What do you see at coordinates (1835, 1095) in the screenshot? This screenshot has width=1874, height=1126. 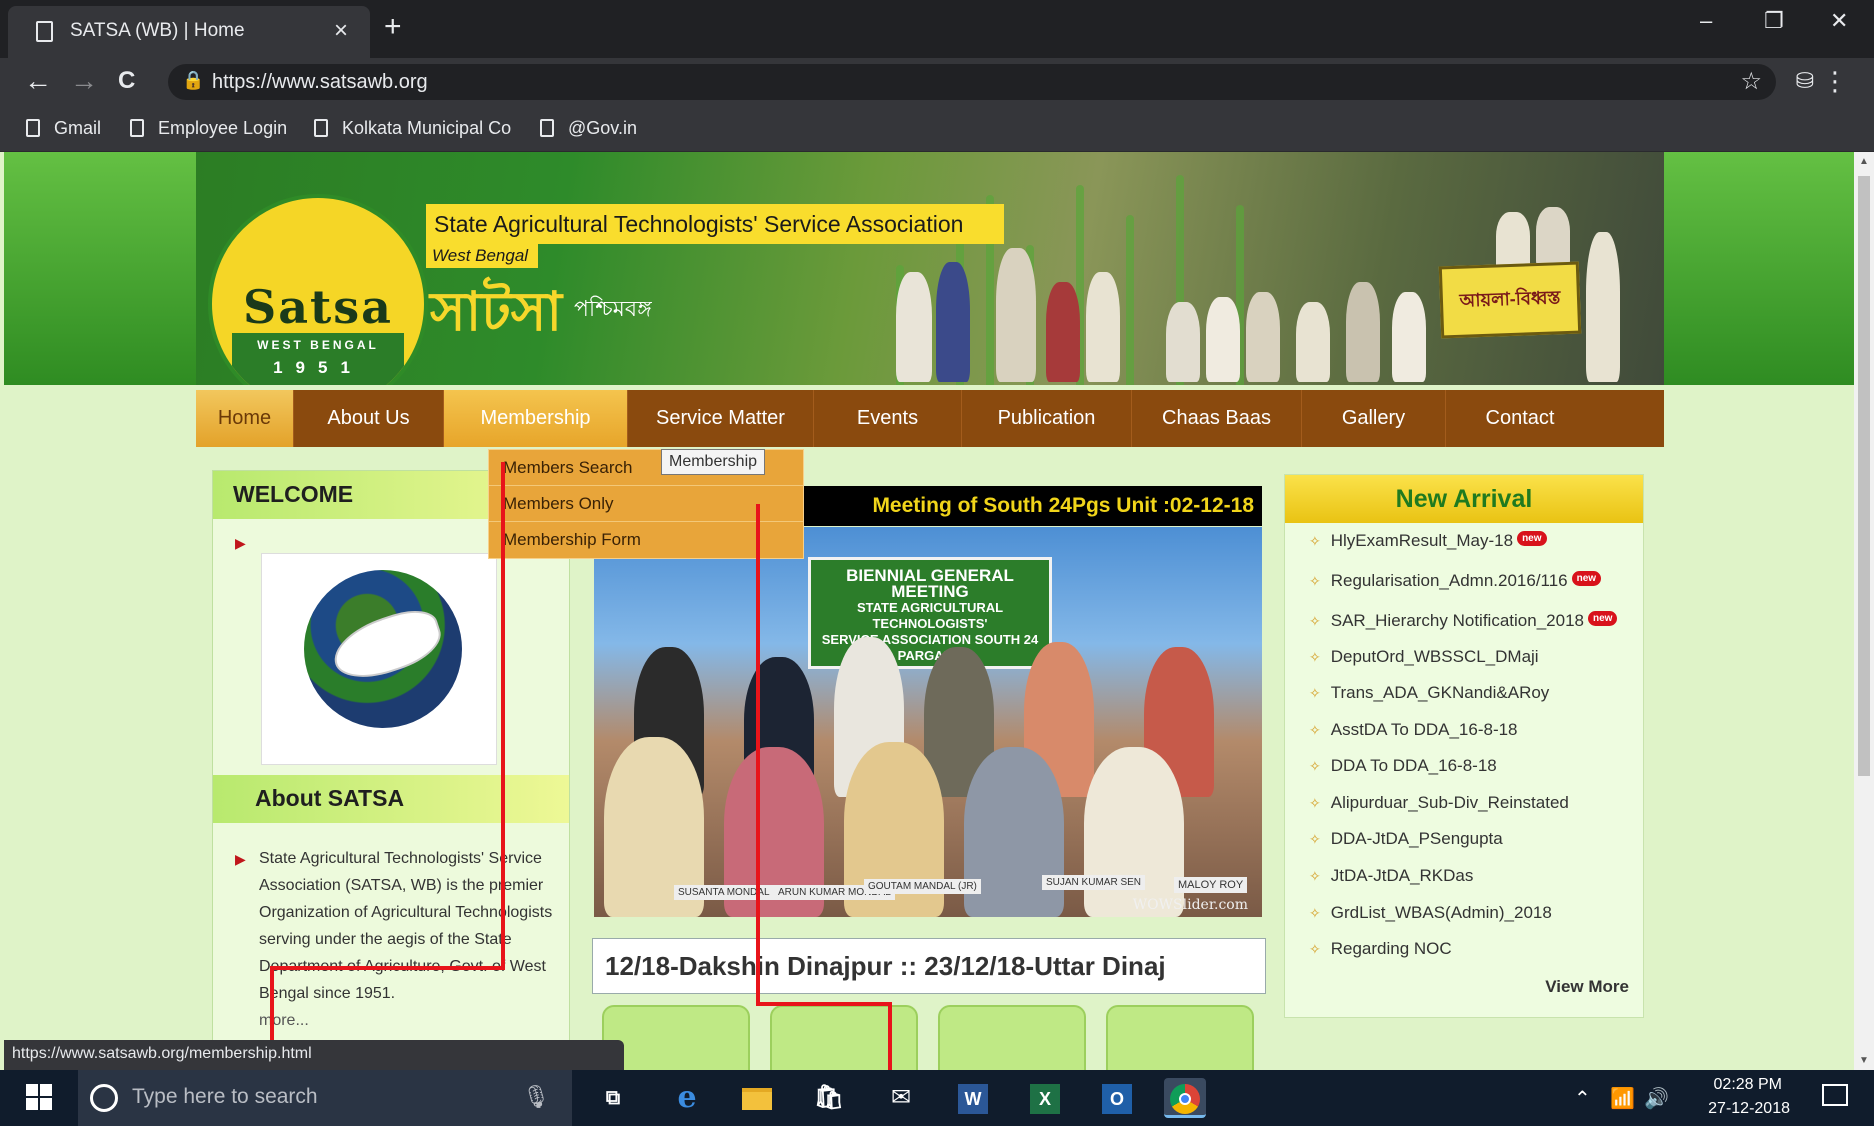 I see `notification-center-icon` at bounding box center [1835, 1095].